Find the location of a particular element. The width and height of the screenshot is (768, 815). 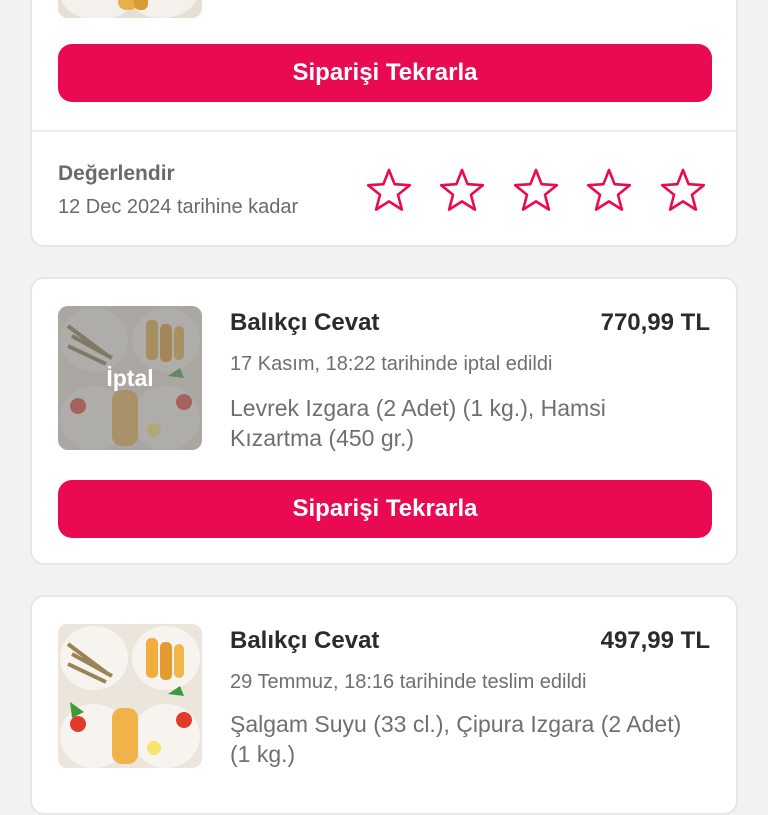

order-price: 497,99 TL is located at coordinates (655, 640).